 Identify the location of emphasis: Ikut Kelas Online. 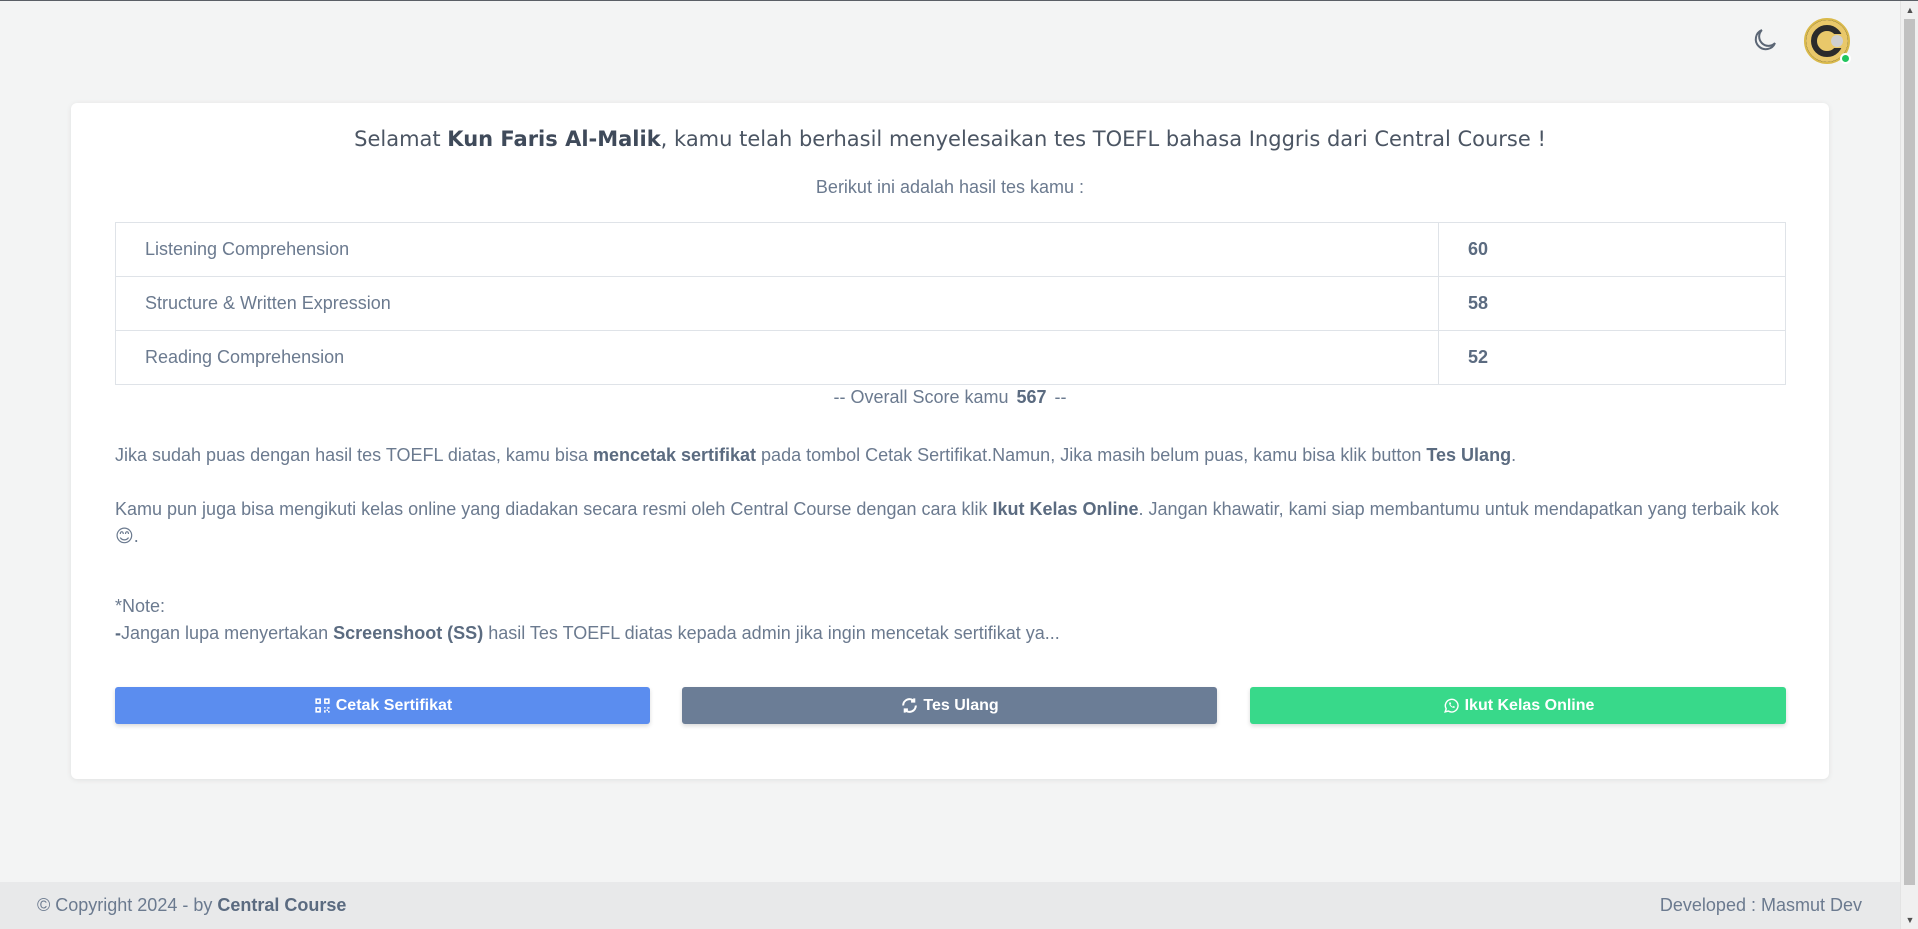
(1065, 509).